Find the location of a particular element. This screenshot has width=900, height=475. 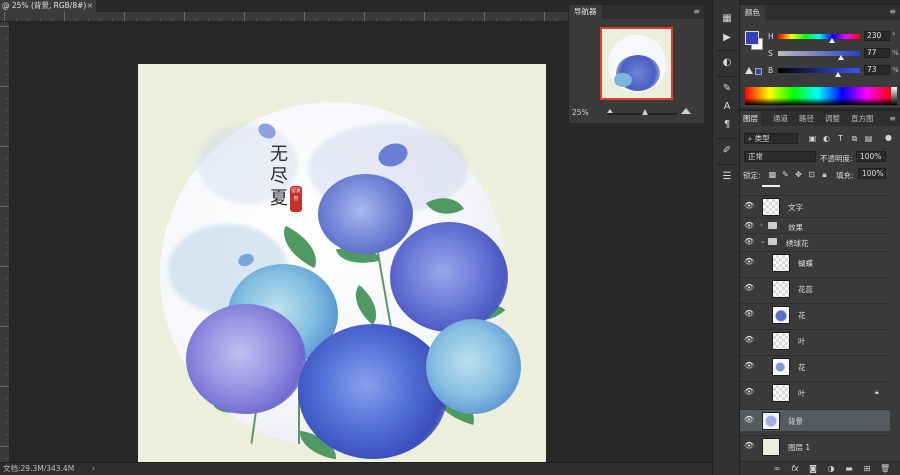

blend-mode-value: 正常 is located at coordinates (755, 156).